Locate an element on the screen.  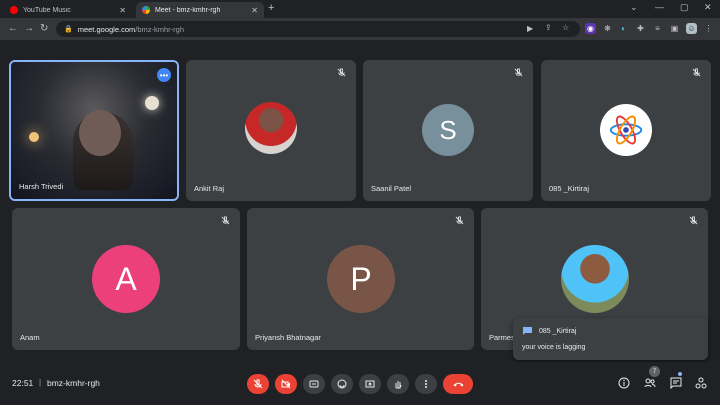
meeting-details-icon is located at coordinates (624, 383).